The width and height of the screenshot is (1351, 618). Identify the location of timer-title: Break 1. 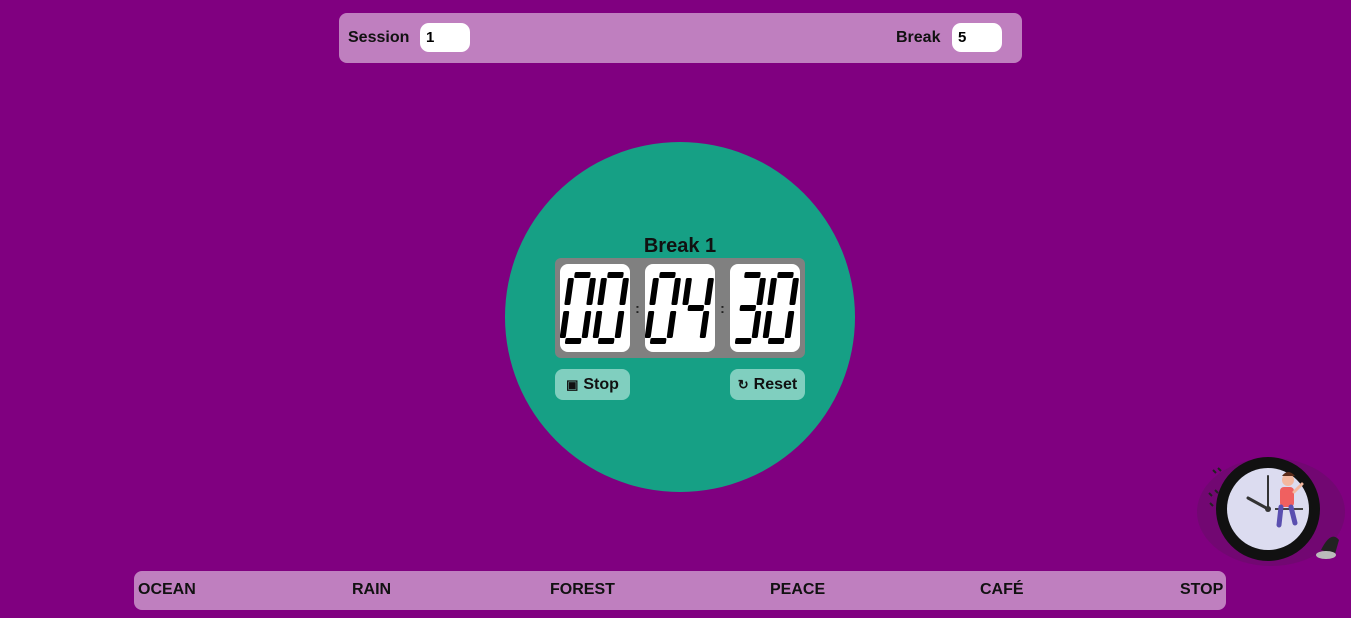
(680, 246).